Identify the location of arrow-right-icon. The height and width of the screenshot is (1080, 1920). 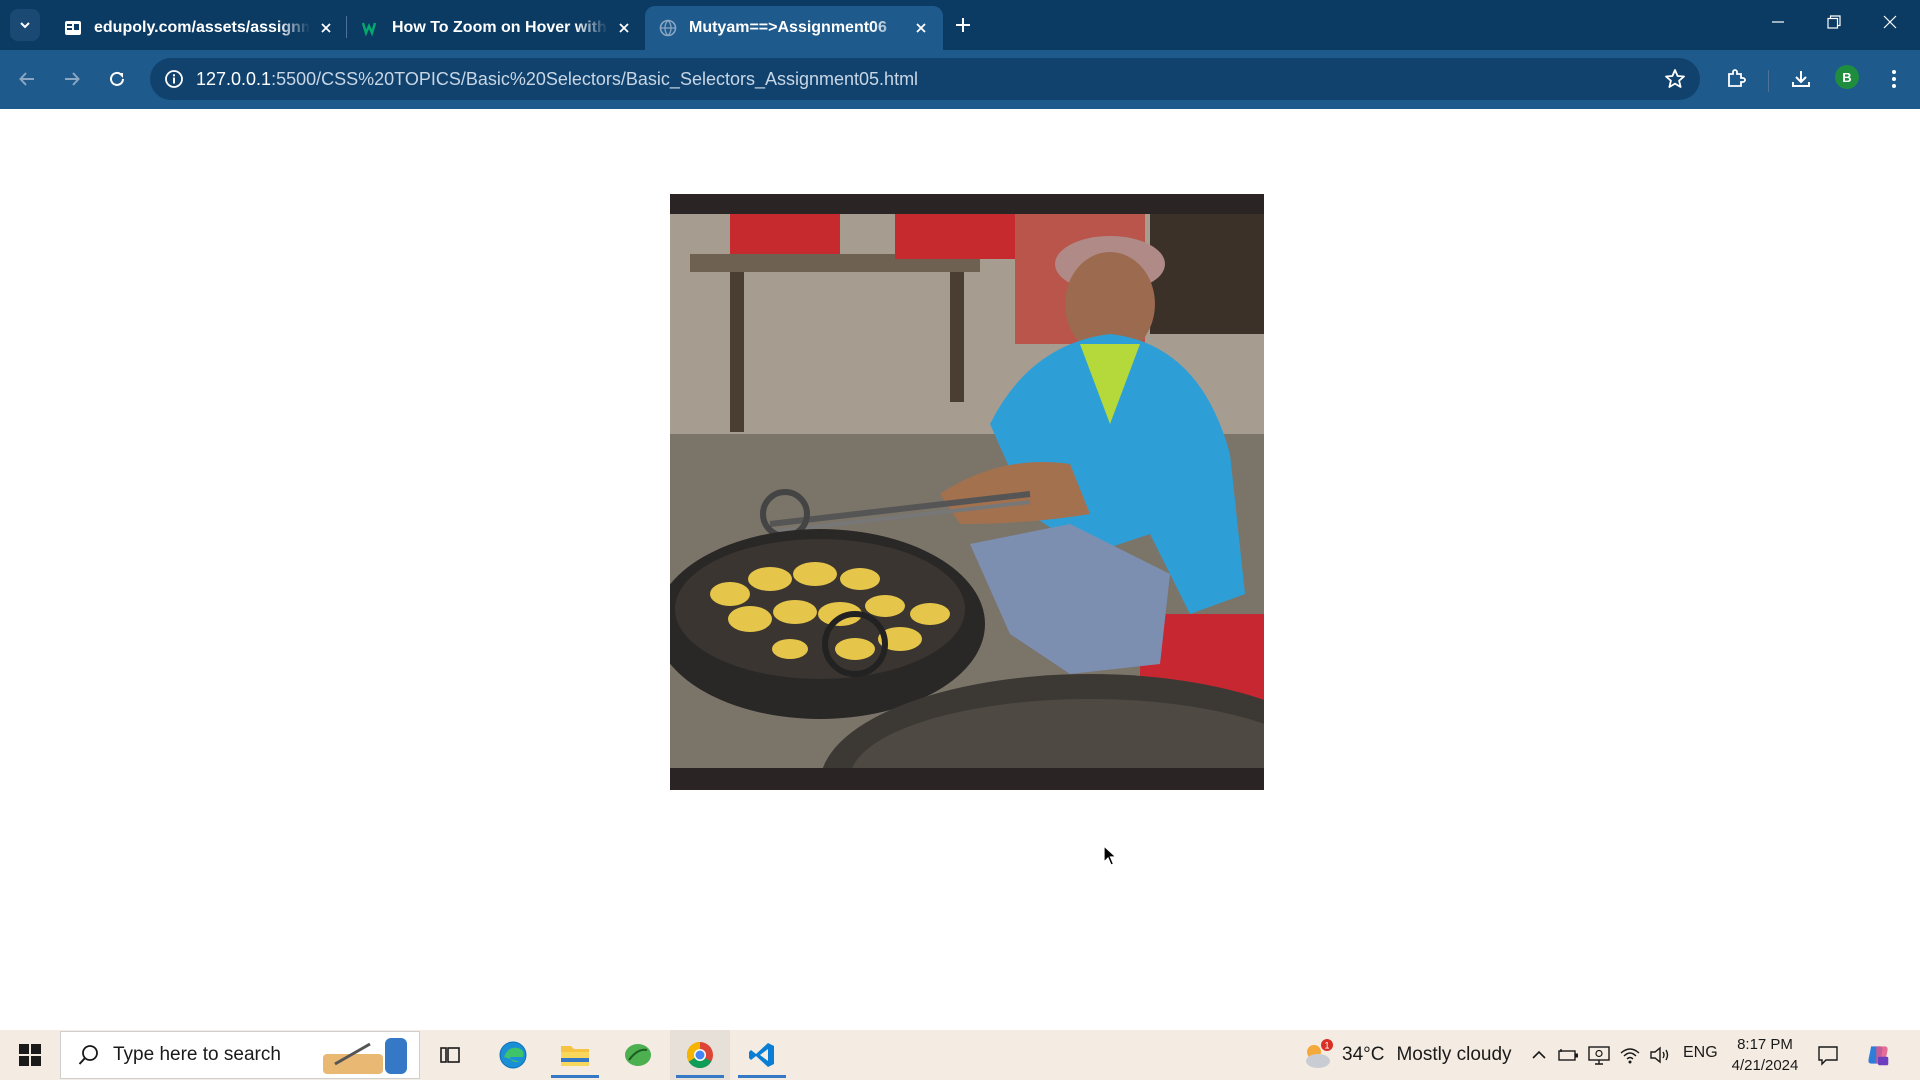
(72, 79).